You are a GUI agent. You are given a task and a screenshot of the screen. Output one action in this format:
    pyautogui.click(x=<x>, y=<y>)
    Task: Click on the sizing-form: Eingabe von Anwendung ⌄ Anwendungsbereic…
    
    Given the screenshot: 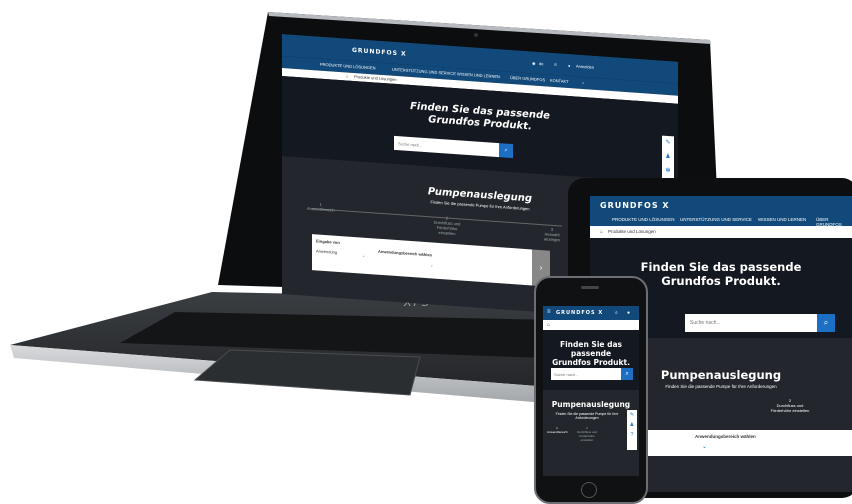 What is the action you would take?
    pyautogui.click(x=422, y=260)
    